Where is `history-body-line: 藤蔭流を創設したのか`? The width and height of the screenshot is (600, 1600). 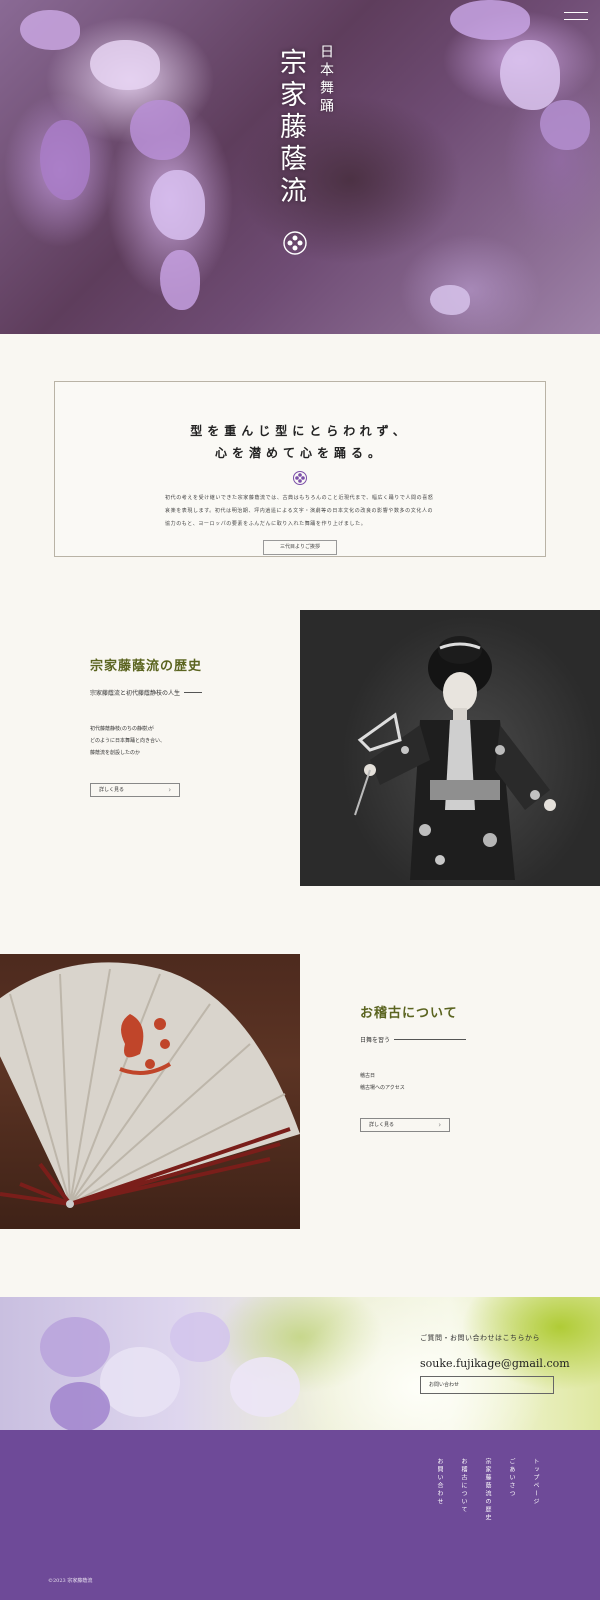 history-body-line: 藤蔭流を創設したのか is located at coordinates (115, 753).